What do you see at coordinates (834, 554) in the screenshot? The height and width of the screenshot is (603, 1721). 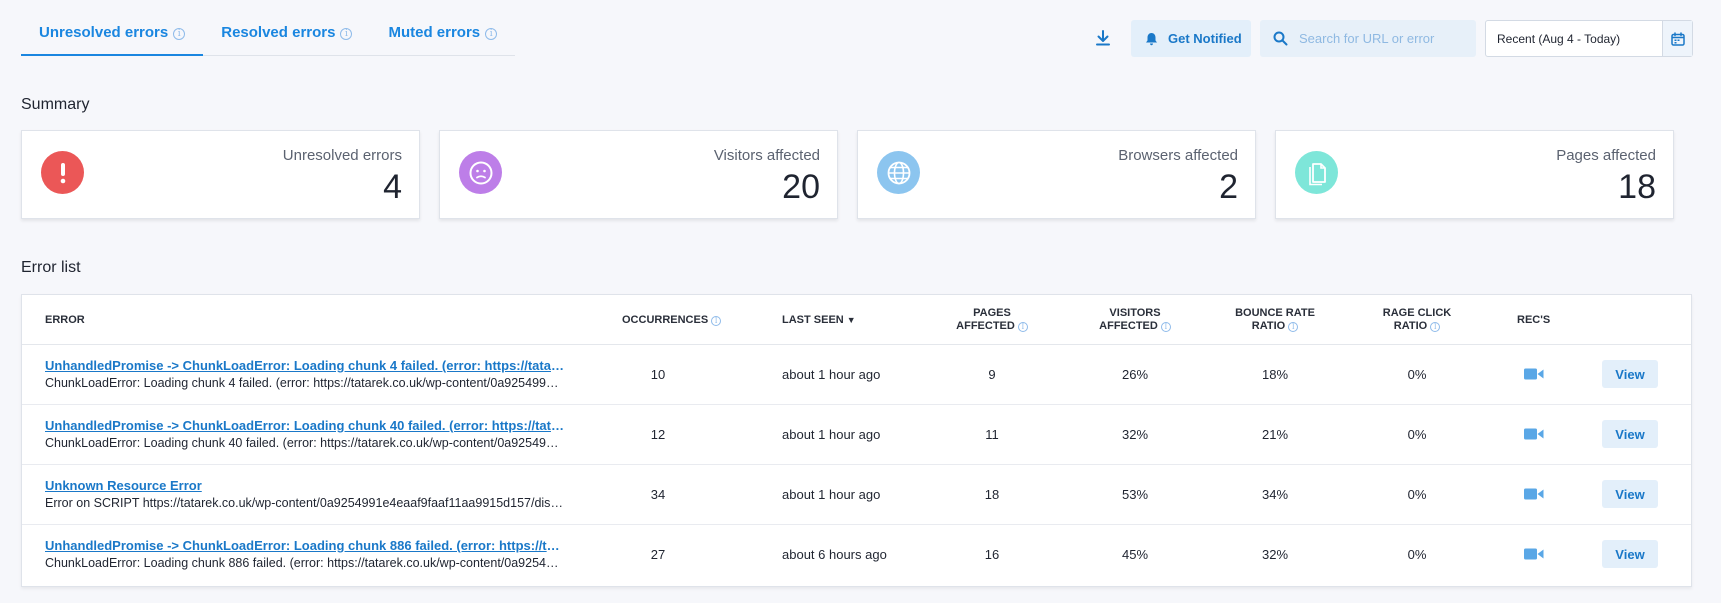 I see `last-seen-value: about 6 hours ago` at bounding box center [834, 554].